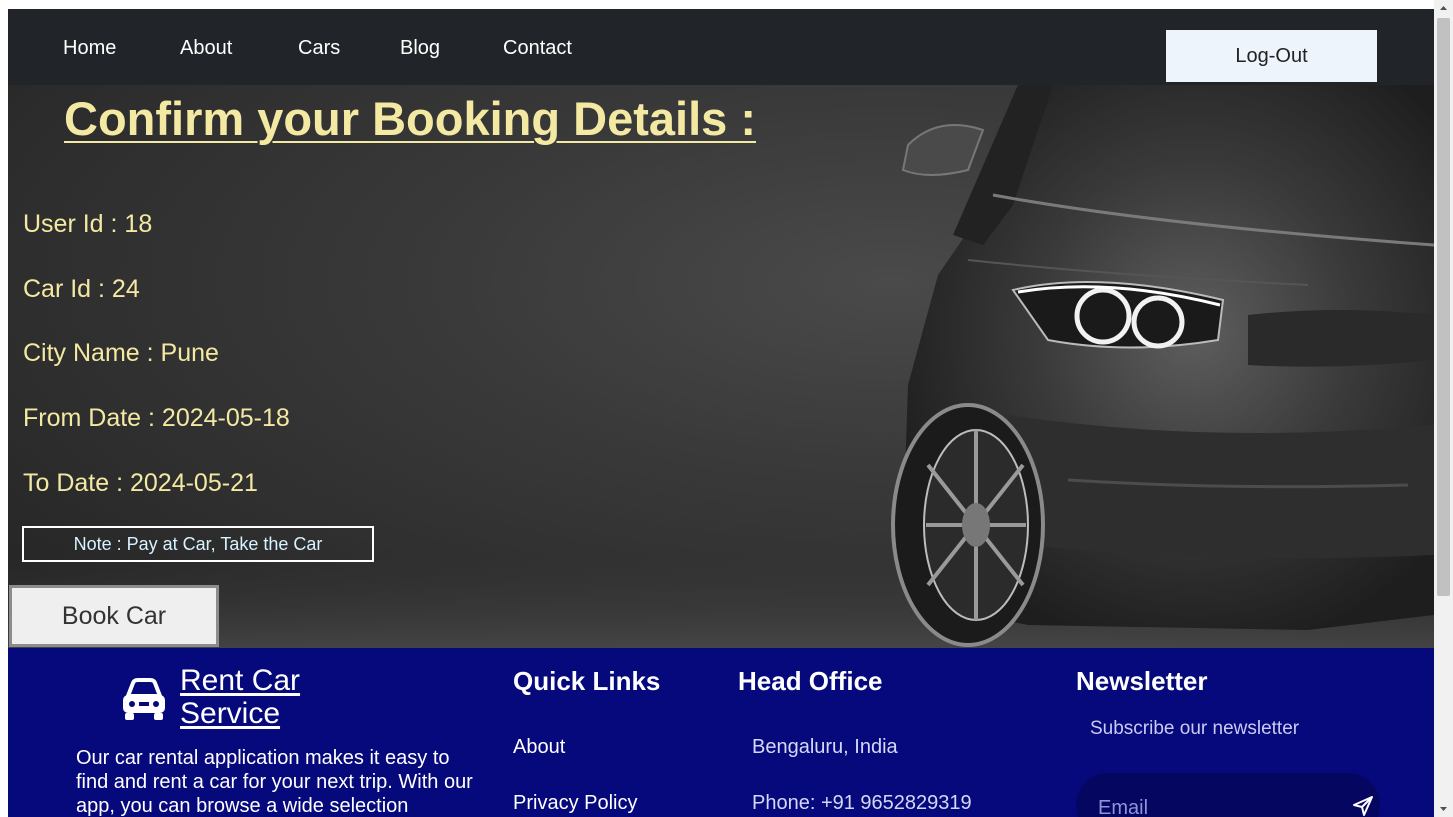  I want to click on footer-link-about: About, so click(539, 747).